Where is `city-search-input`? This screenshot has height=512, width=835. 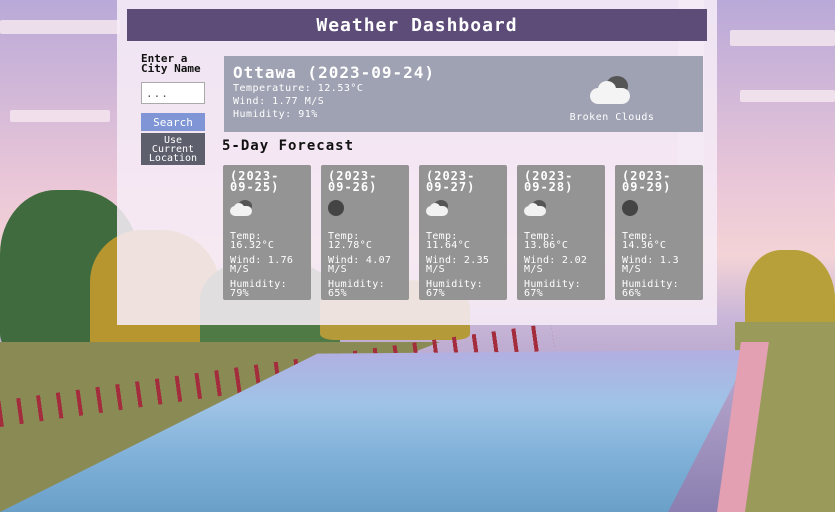
city-search-input is located at coordinates (173, 93).